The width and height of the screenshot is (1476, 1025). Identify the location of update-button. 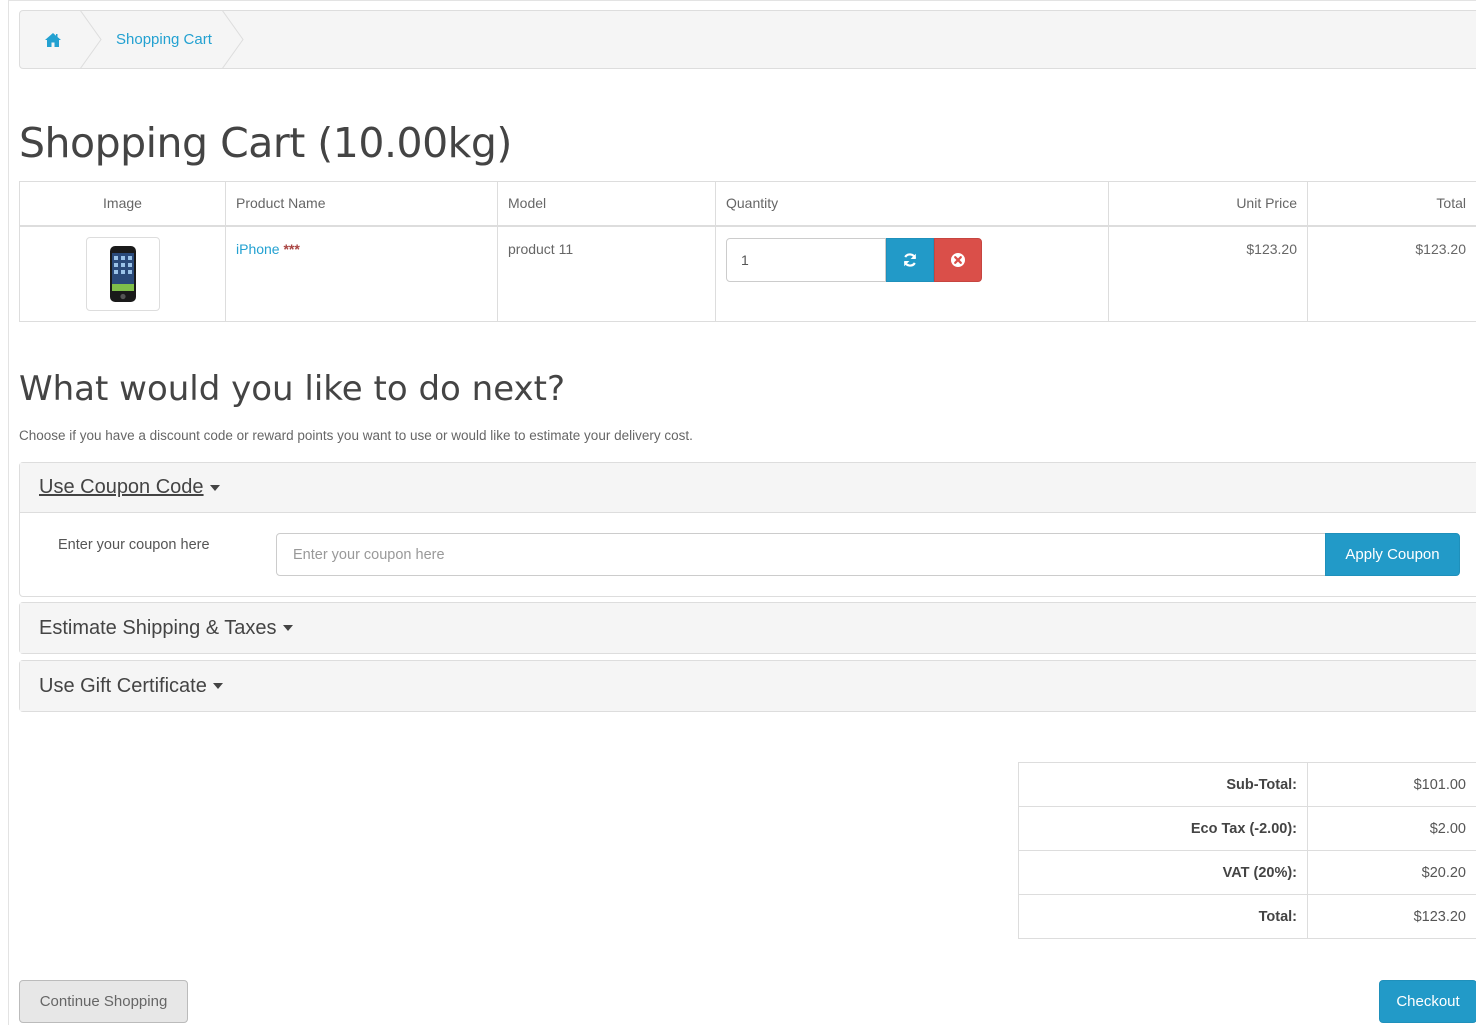
(910, 259).